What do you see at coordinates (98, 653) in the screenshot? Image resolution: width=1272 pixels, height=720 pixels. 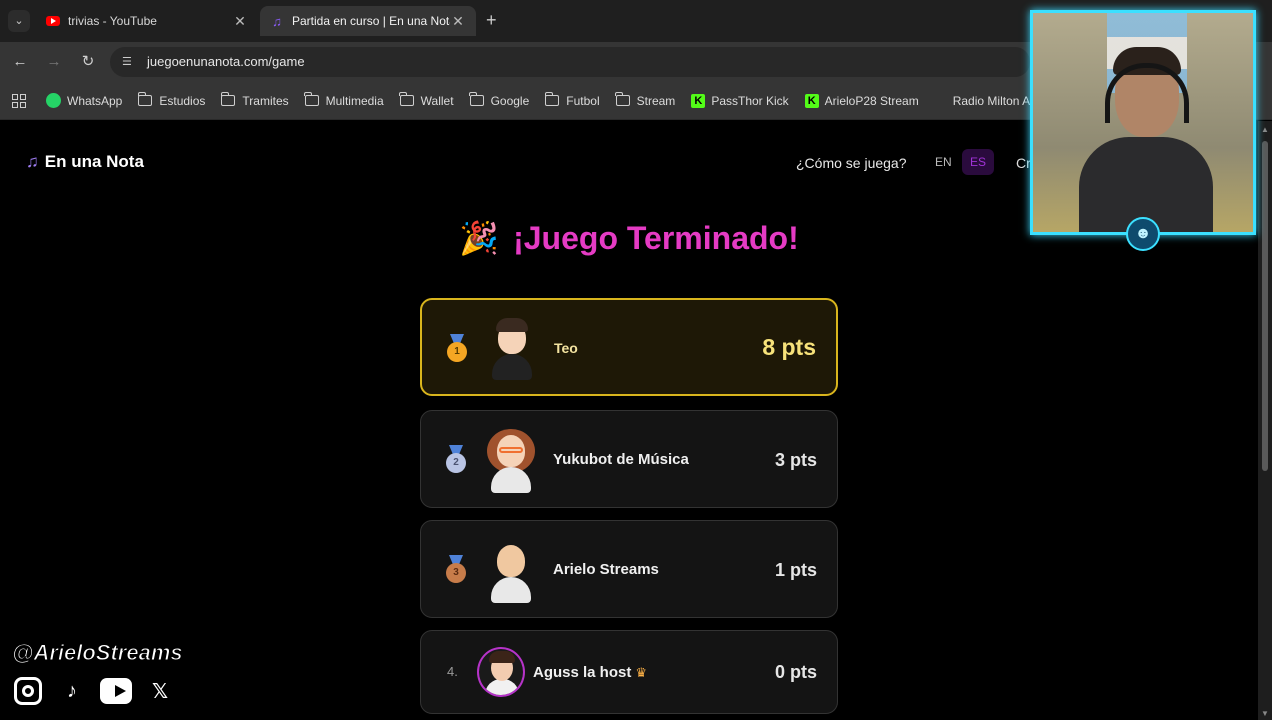 I see `stream-handle: @ArieloStreams` at bounding box center [98, 653].